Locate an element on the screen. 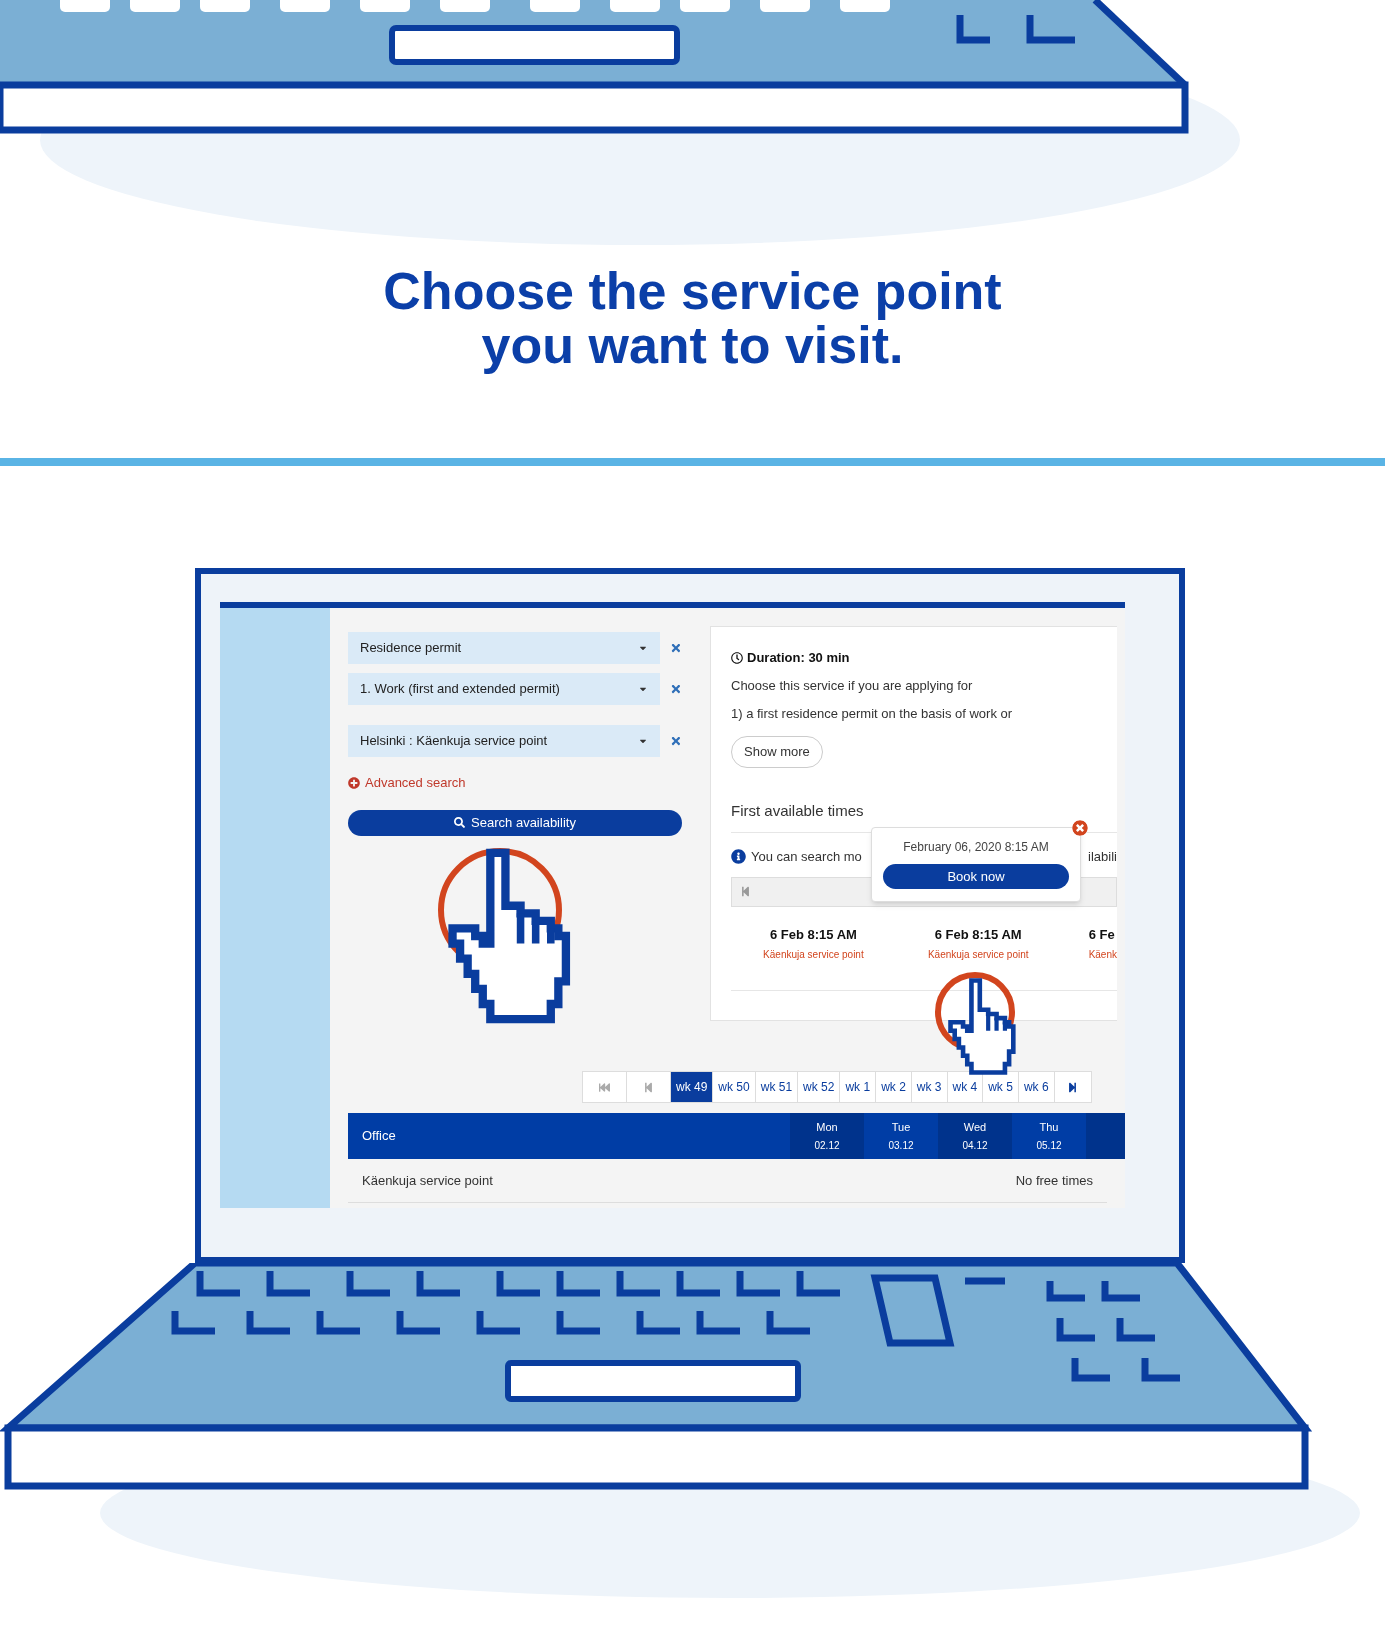 The height and width of the screenshot is (1629, 1385). popover-date: February 06, 2020 8:15 AM is located at coordinates (976, 847).